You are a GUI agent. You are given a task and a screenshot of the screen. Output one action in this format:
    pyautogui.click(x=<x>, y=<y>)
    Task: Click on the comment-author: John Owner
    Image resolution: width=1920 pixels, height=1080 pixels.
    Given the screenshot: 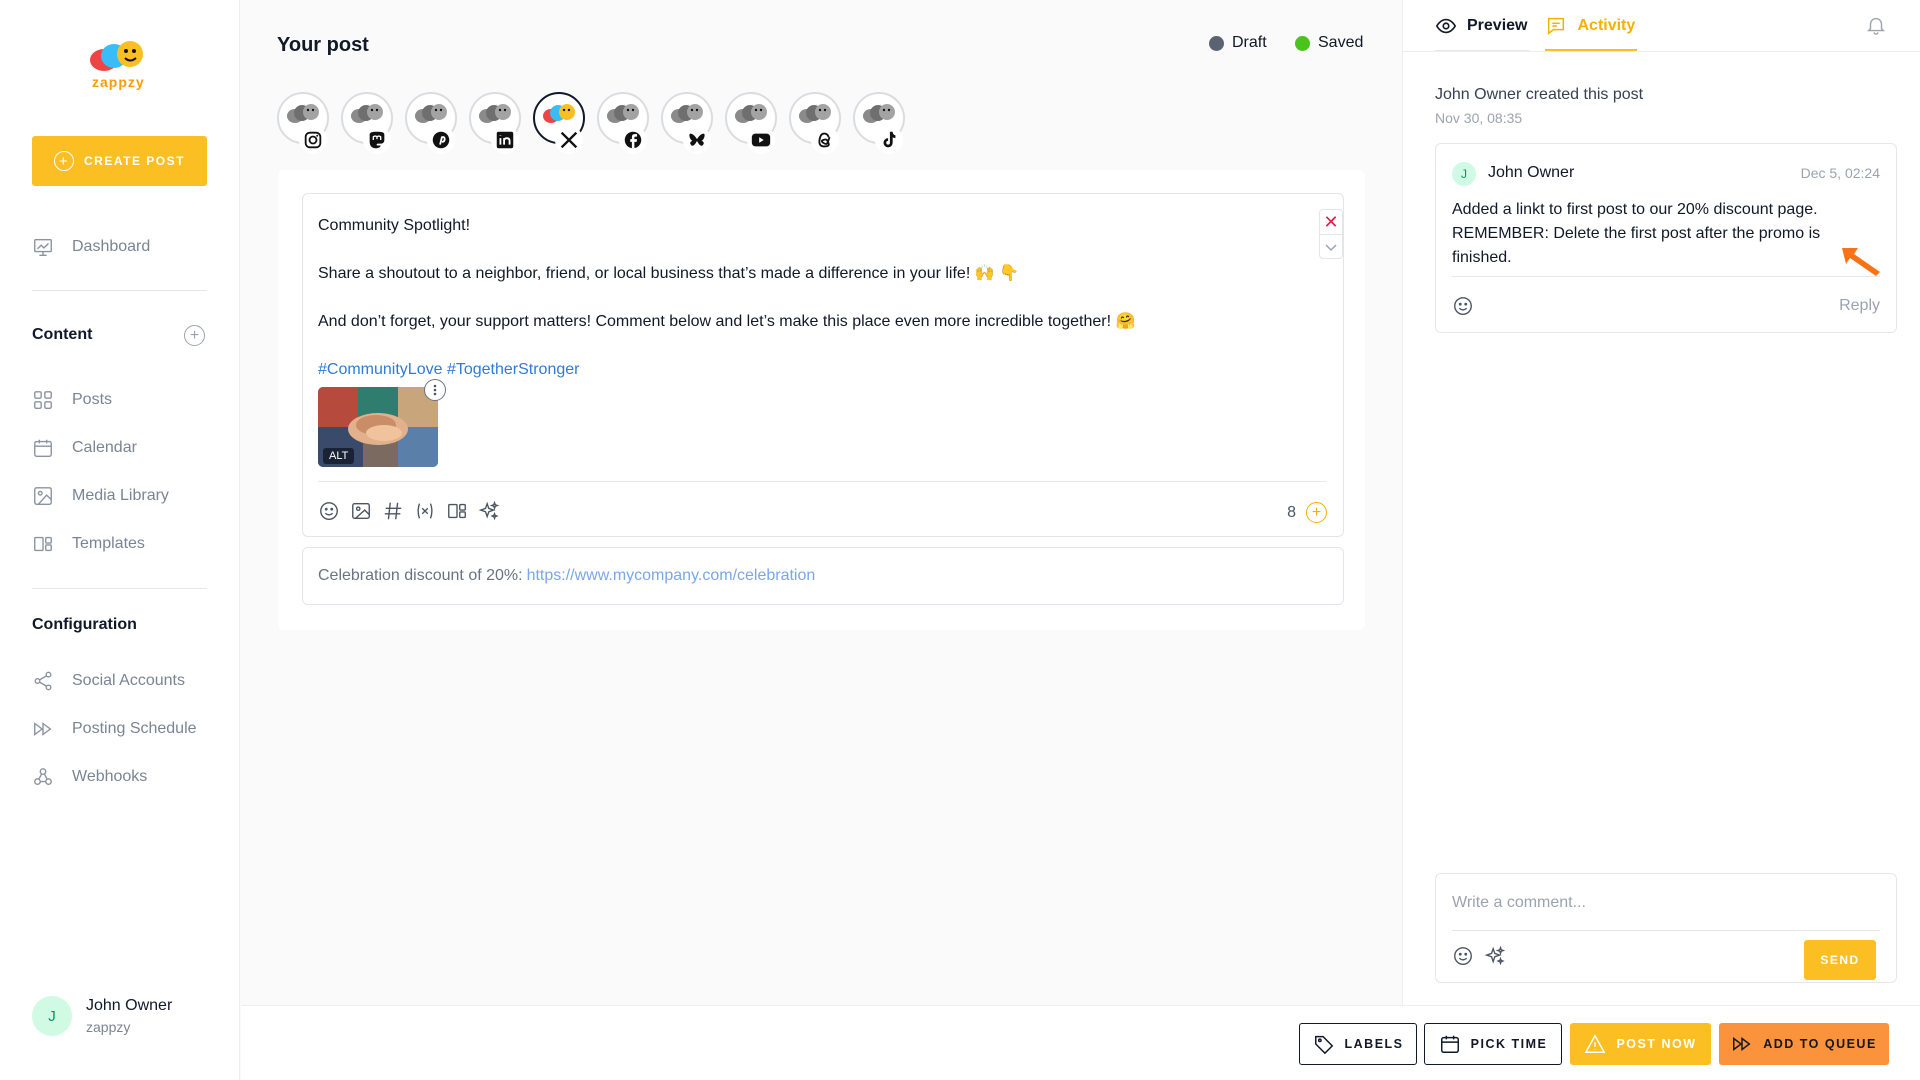 What is the action you would take?
    pyautogui.click(x=1531, y=172)
    